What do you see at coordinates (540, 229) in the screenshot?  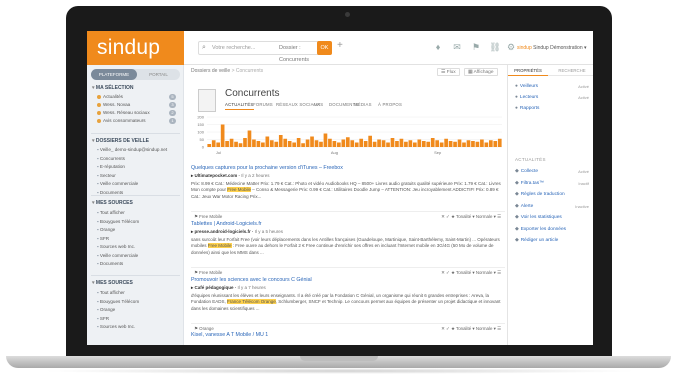 I see `right-panel-action: ◆ Exporter les données` at bounding box center [540, 229].